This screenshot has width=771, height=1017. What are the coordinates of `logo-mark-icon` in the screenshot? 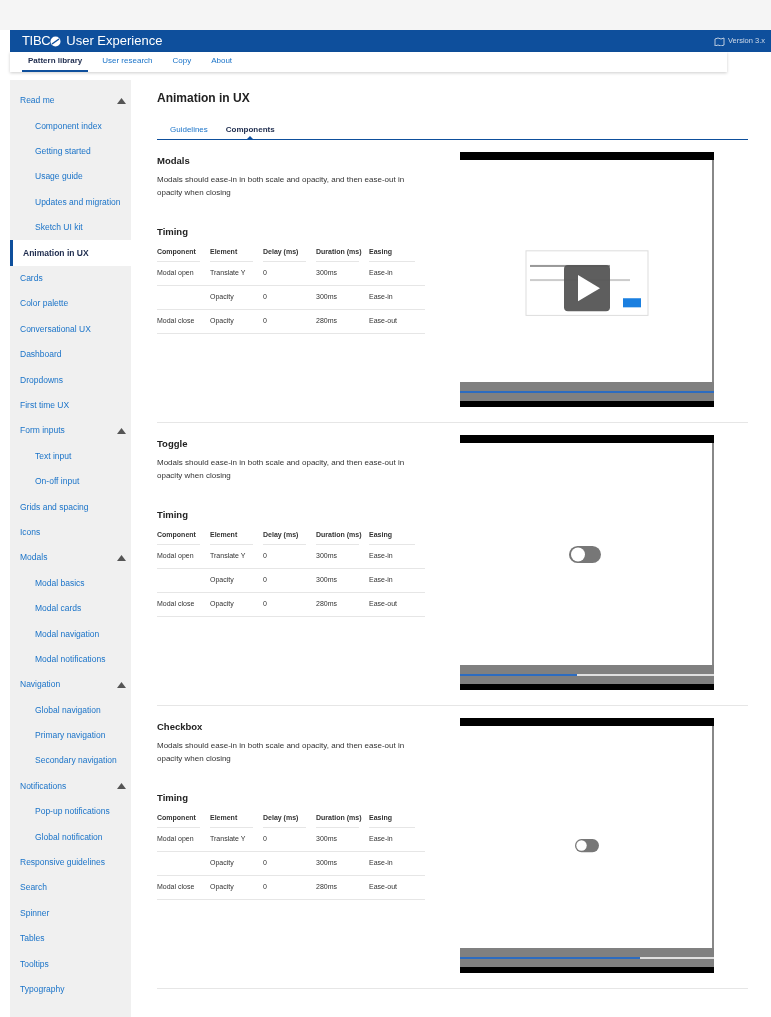 It's located at (56, 41).